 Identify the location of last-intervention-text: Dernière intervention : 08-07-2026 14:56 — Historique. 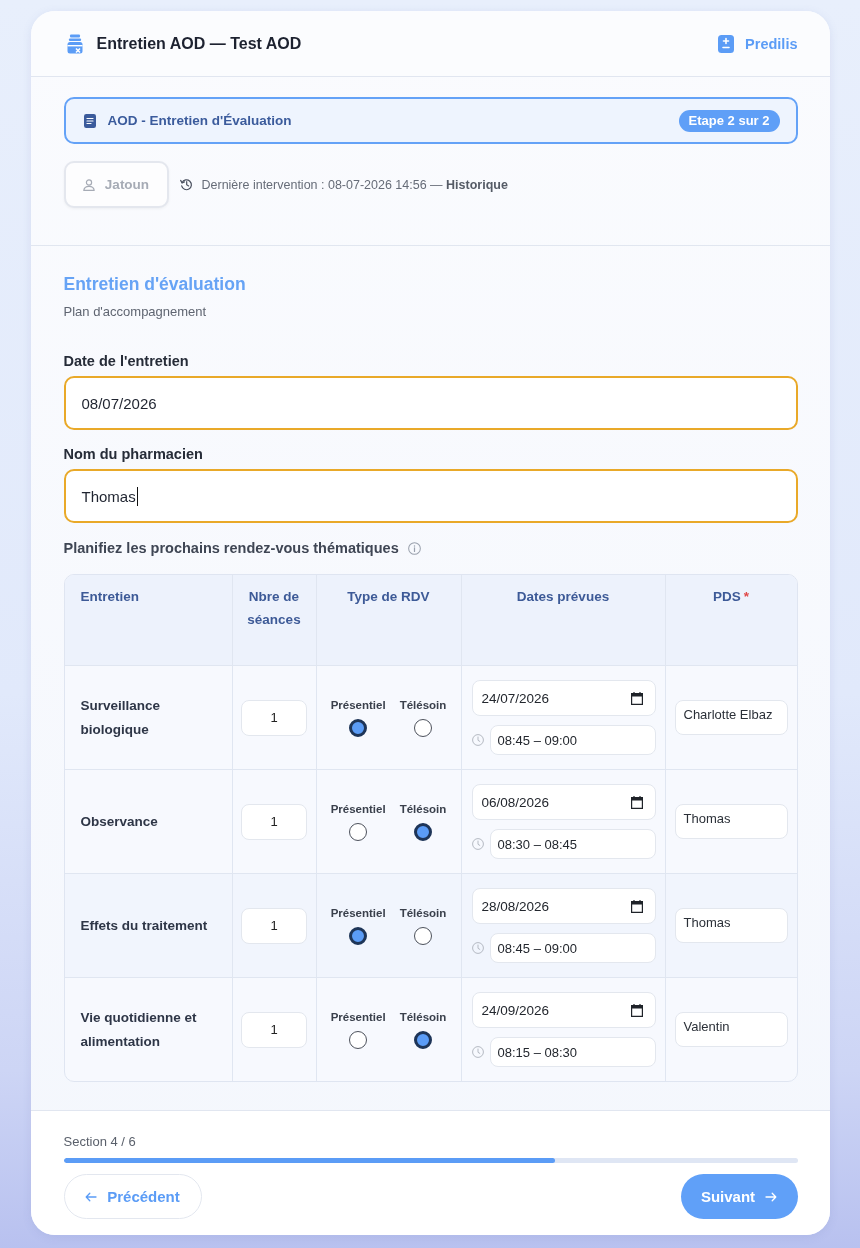
(354, 184).